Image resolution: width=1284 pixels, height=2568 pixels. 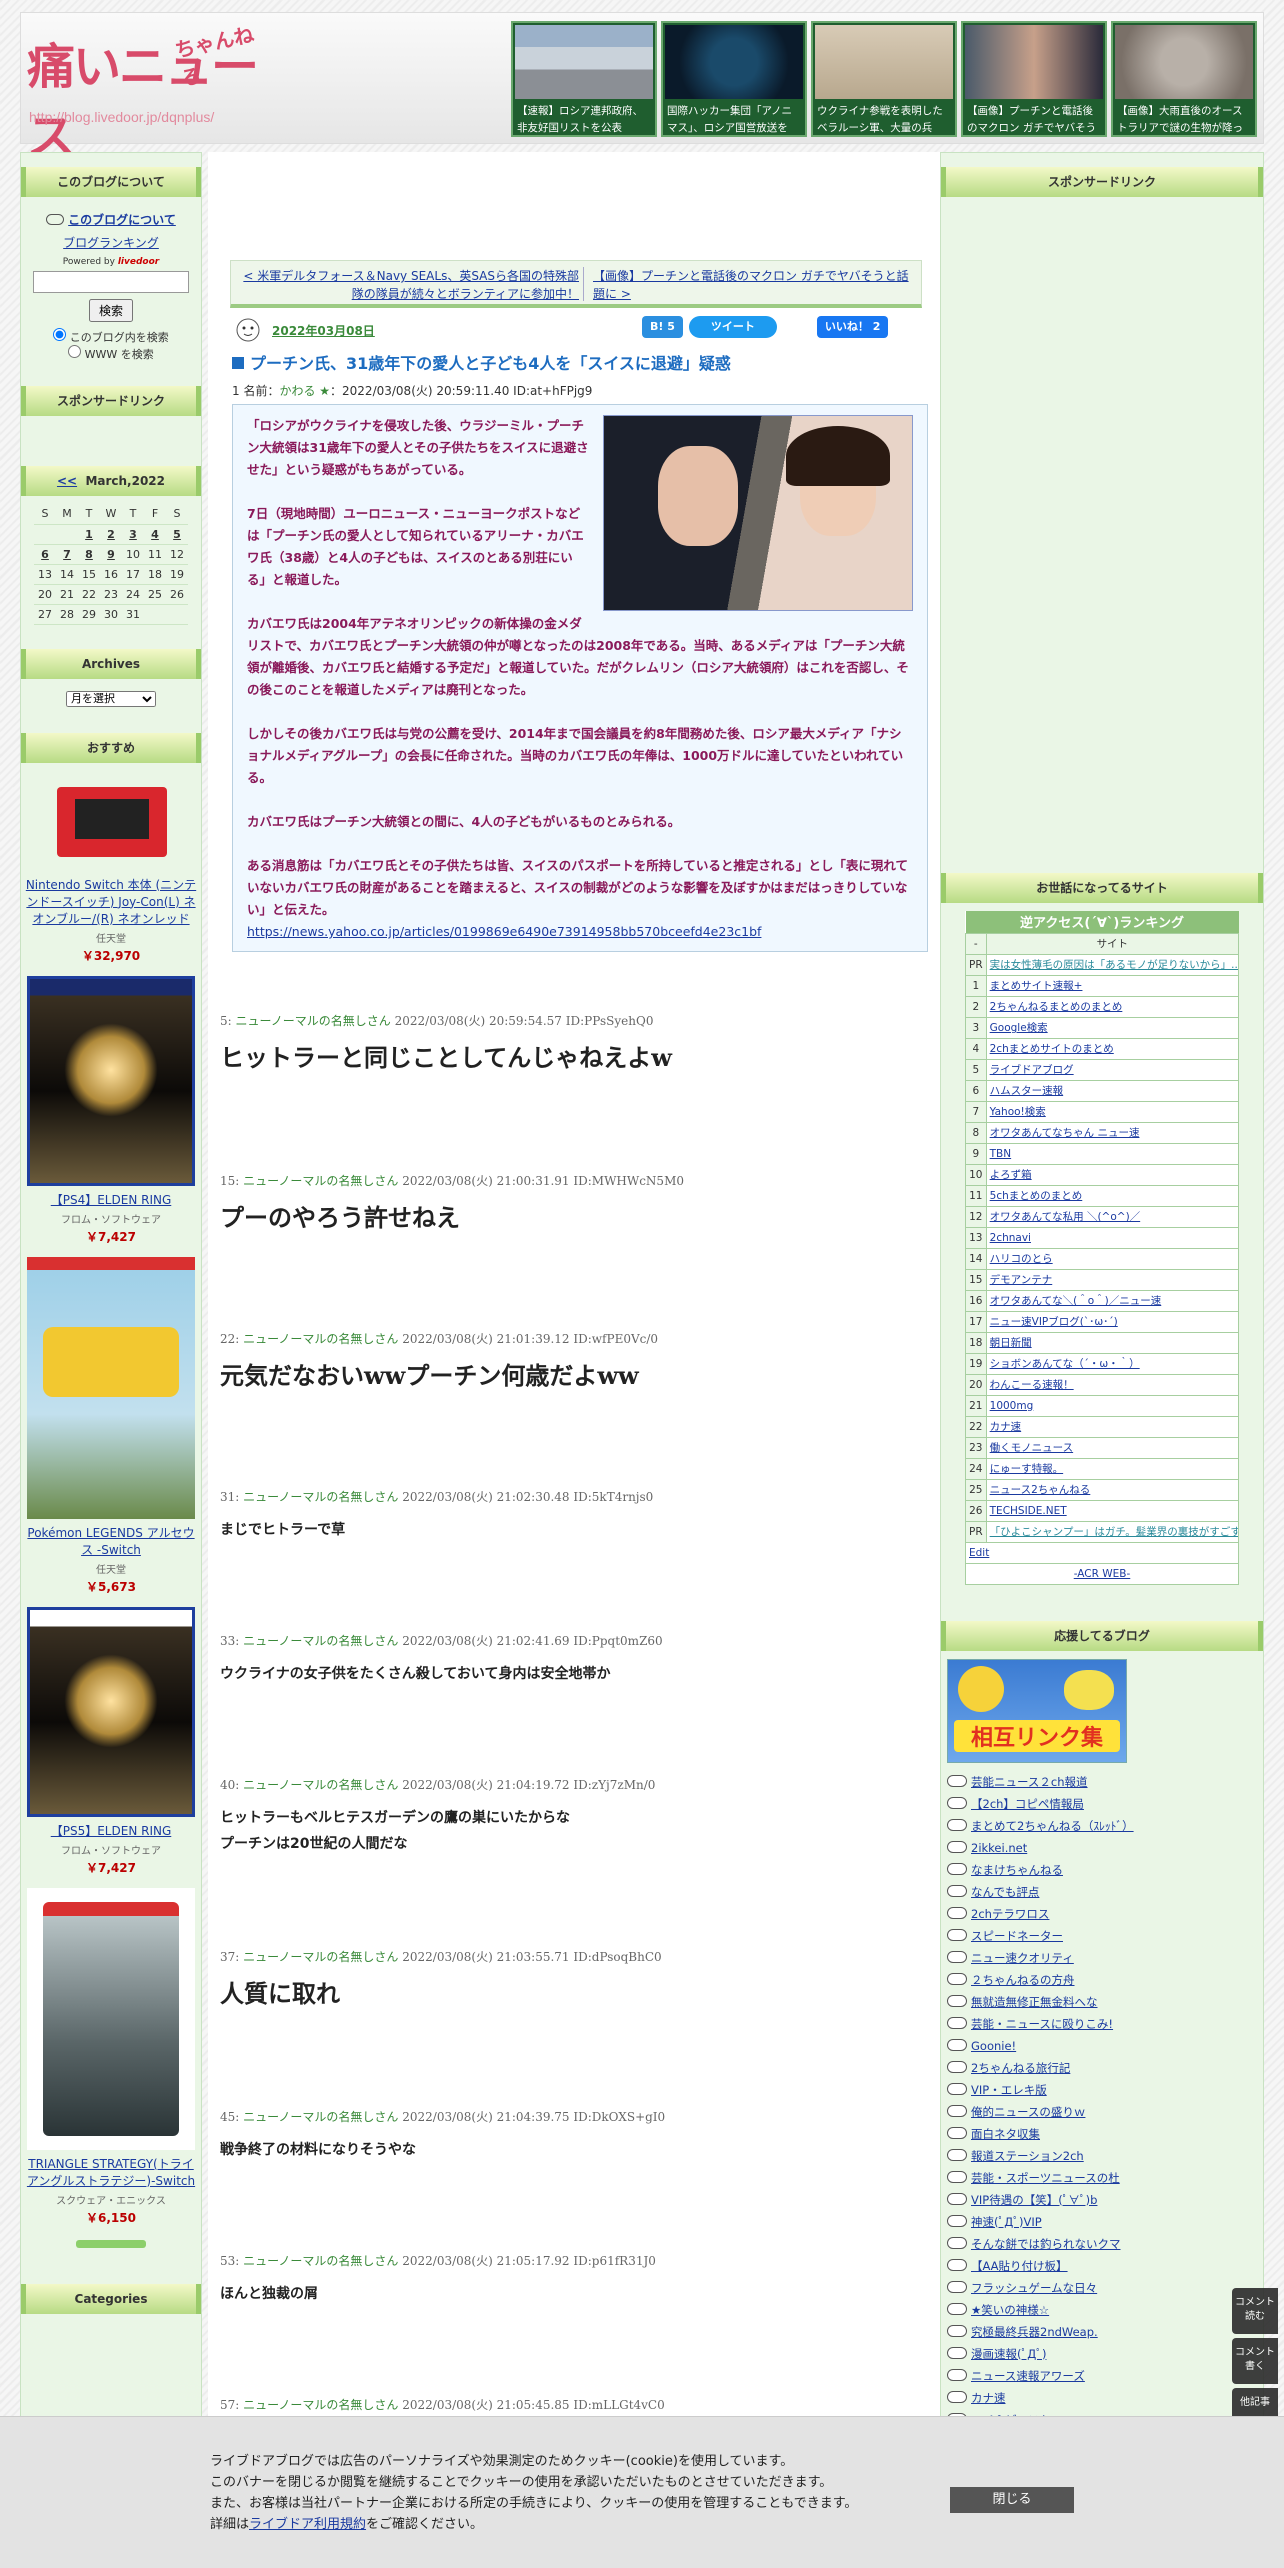 I want to click on ranking-site-link: オワタあんてな私用 ＼(^o^)／, so click(x=1065, y=1217).